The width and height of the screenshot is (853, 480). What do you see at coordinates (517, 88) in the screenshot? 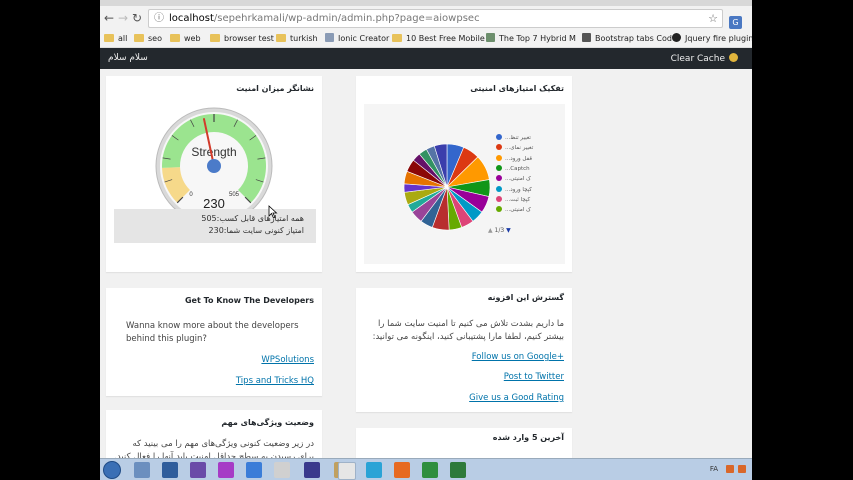
I see `panel-title: تفکیک امتیازهای امنیتی` at bounding box center [517, 88].